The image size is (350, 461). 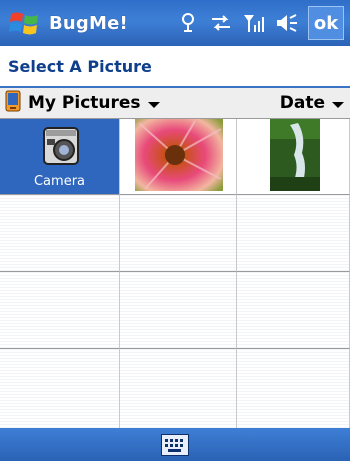 I want to click on folder-label: My Pictures, so click(x=84, y=103).